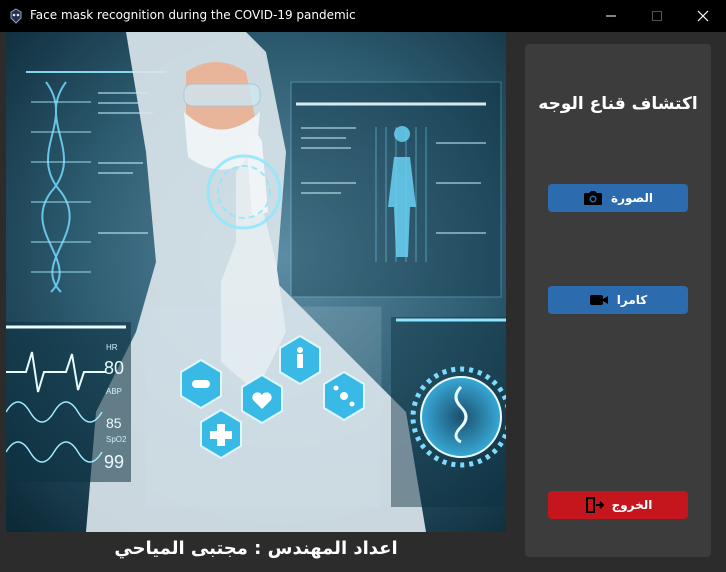  I want to click on virus-panel, so click(448, 412).